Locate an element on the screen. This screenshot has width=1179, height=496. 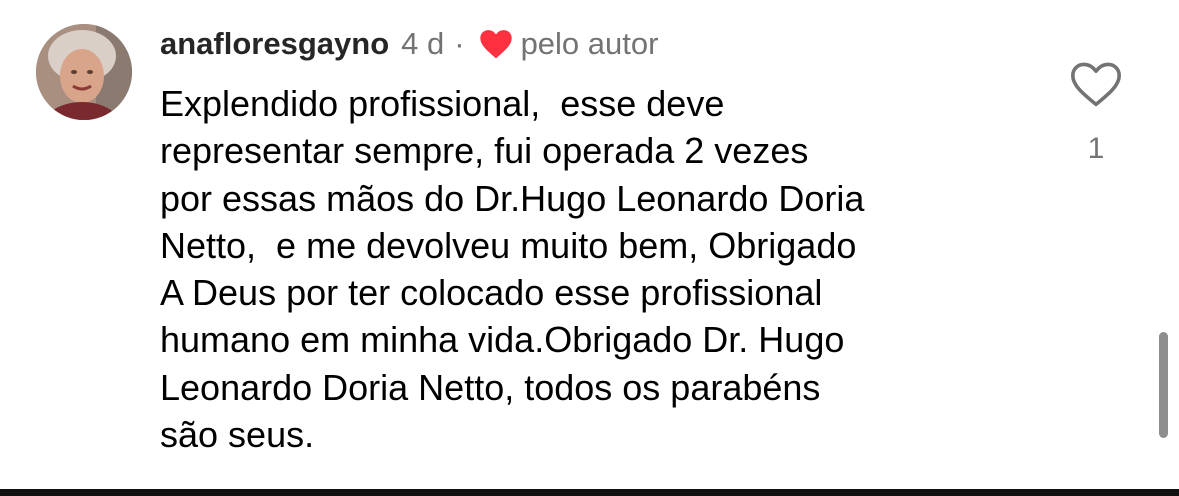
like-column: 1 is located at coordinates (1096, 114).